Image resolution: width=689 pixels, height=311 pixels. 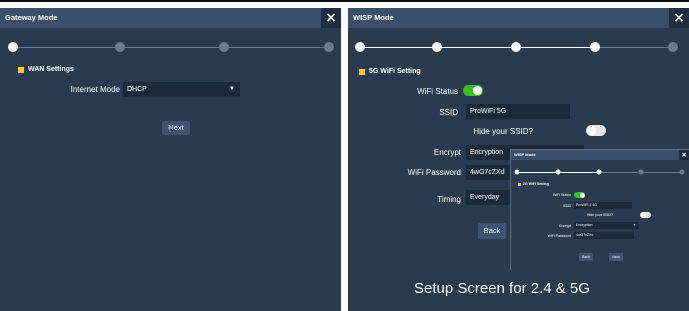 I want to click on inset-step-5-dot, so click(x=682, y=172).